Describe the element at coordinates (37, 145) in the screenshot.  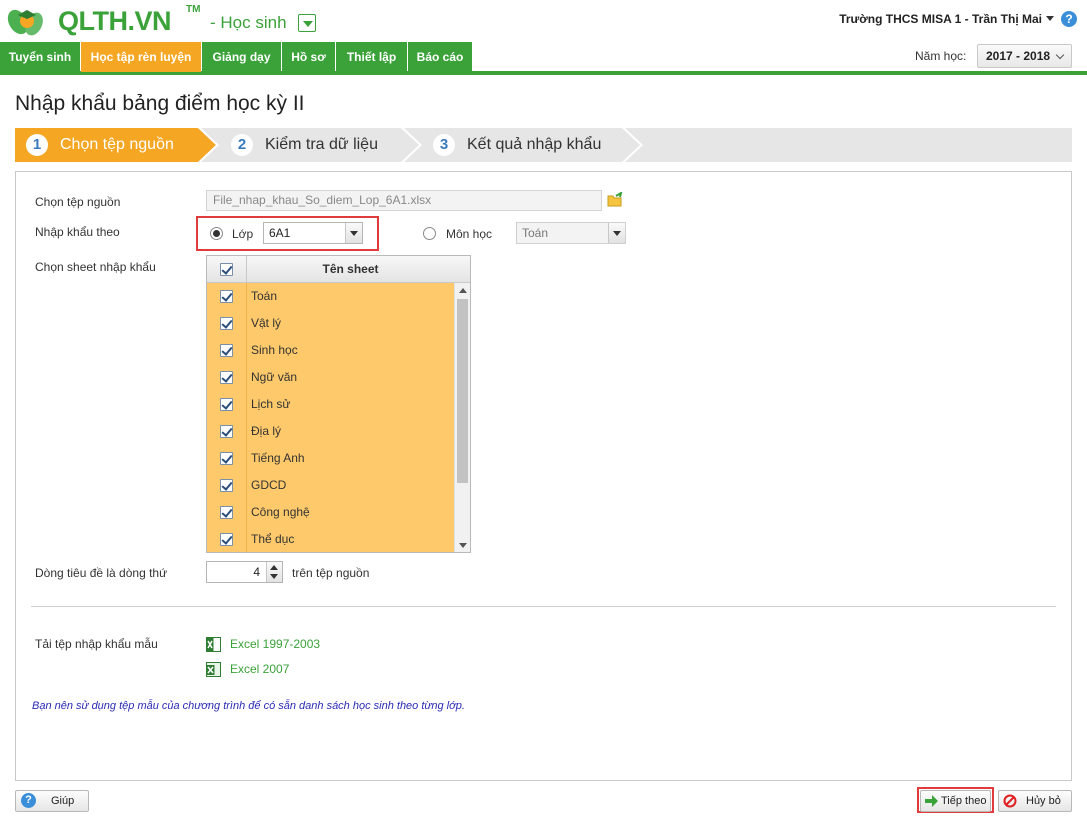
I see `wizard-step-1-number: 1` at that location.